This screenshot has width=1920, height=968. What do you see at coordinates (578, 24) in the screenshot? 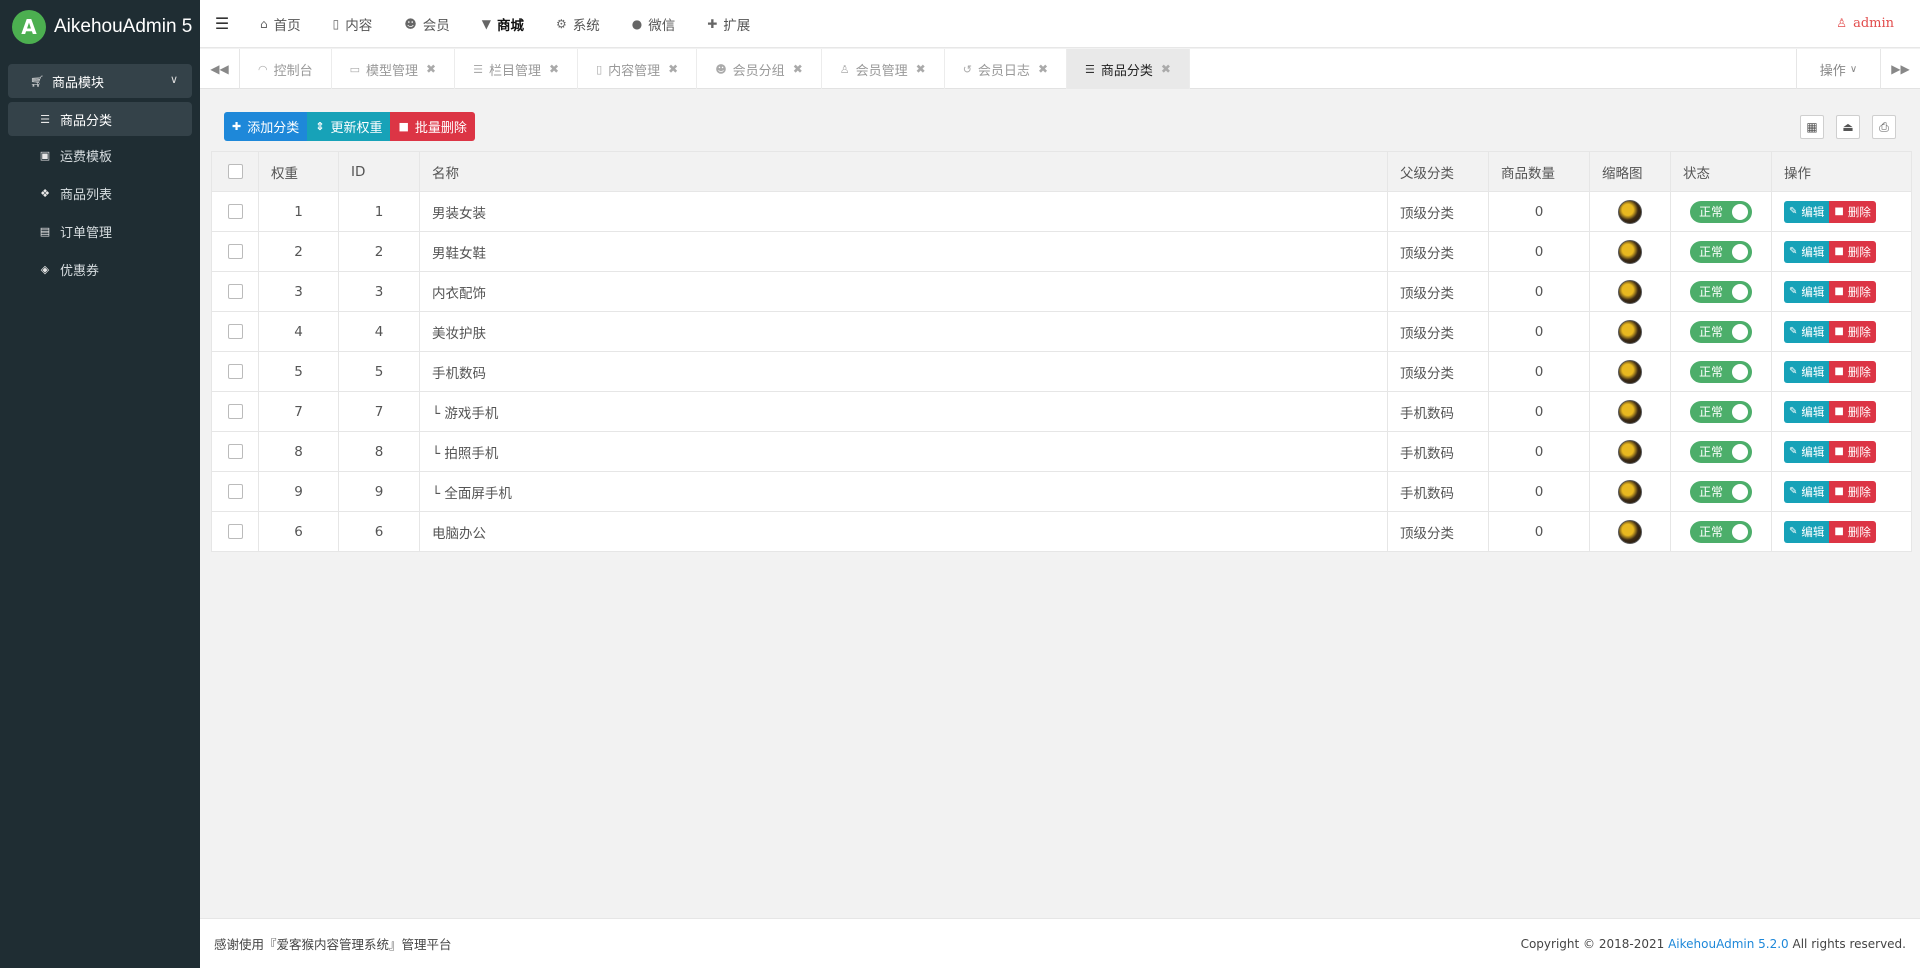
I see `topnav-system: ⚙ 系统` at bounding box center [578, 24].